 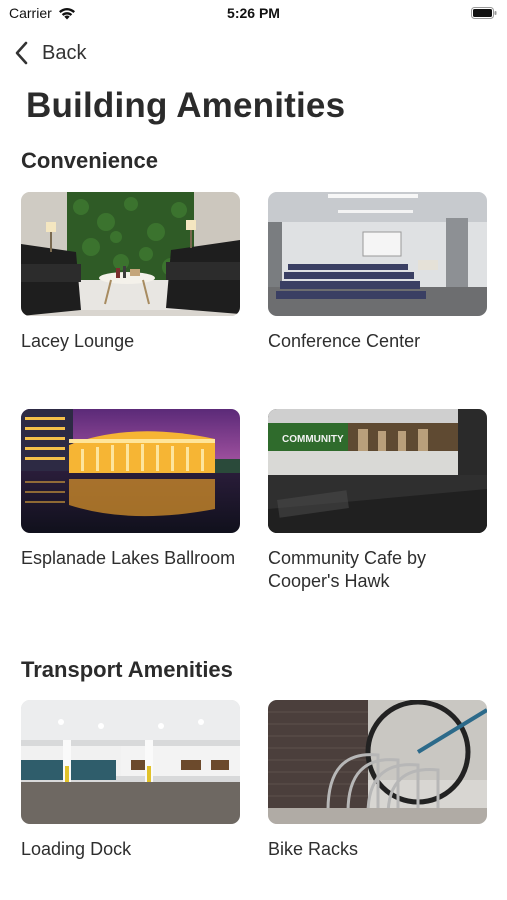 I want to click on lacey-lounge-photo, so click(x=130, y=254).